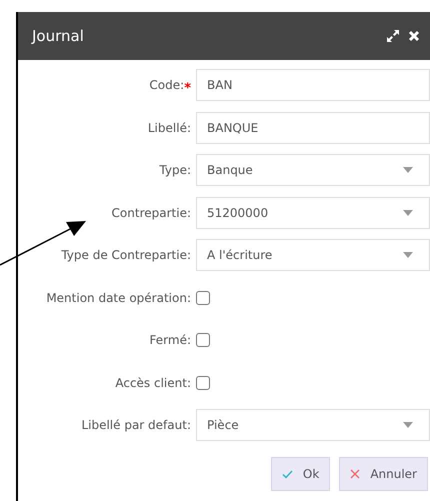 The image size is (430, 501). Describe the element at coordinates (166, 85) in the screenshot. I see `field-label: Code:` at that location.